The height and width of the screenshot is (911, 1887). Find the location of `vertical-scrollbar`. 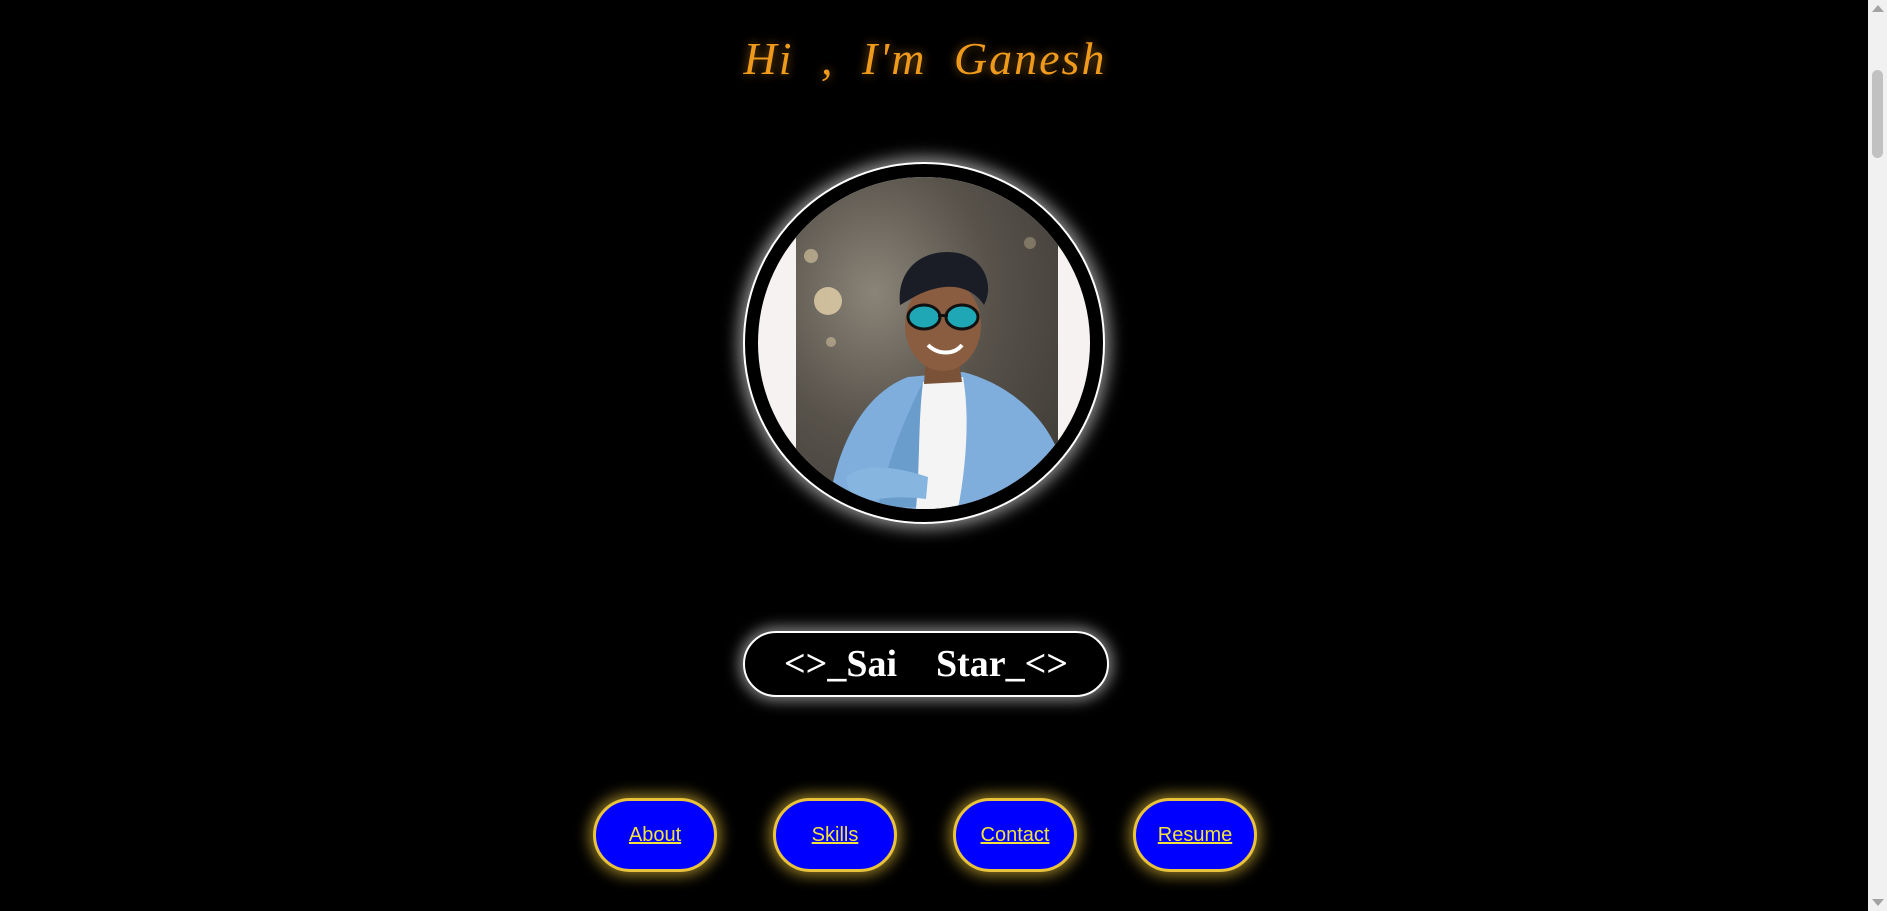

vertical-scrollbar is located at coordinates (1877, 455).